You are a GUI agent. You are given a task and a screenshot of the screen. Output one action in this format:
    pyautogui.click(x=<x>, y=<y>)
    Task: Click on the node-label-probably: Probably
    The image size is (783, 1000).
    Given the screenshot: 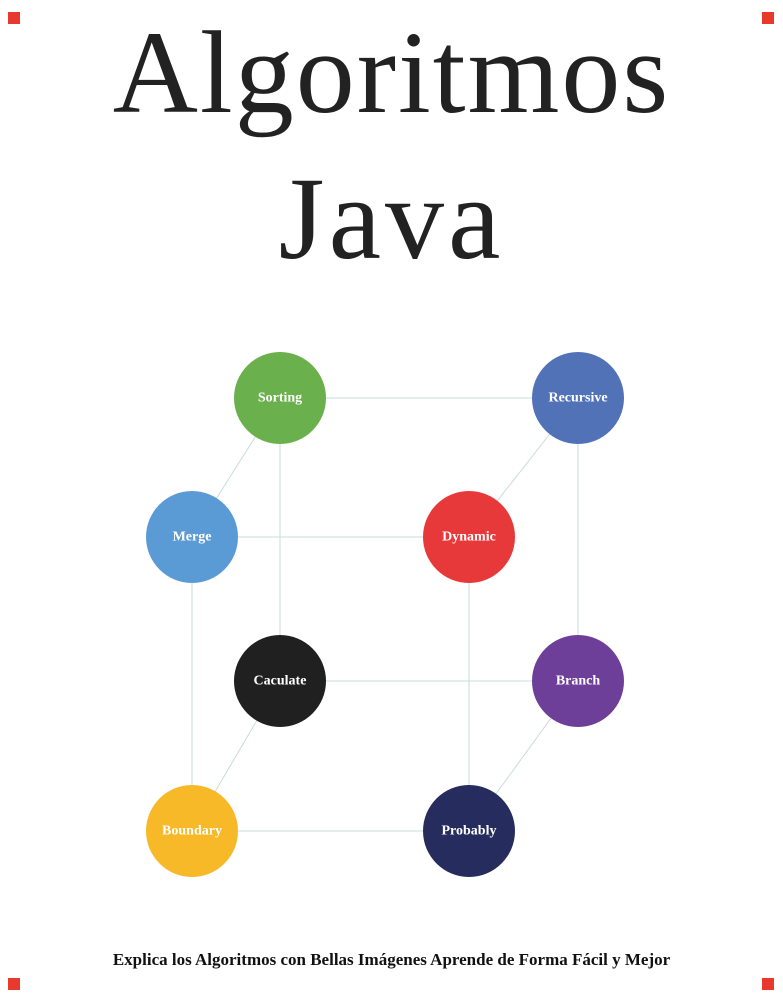 What is the action you would take?
    pyautogui.click(x=469, y=831)
    